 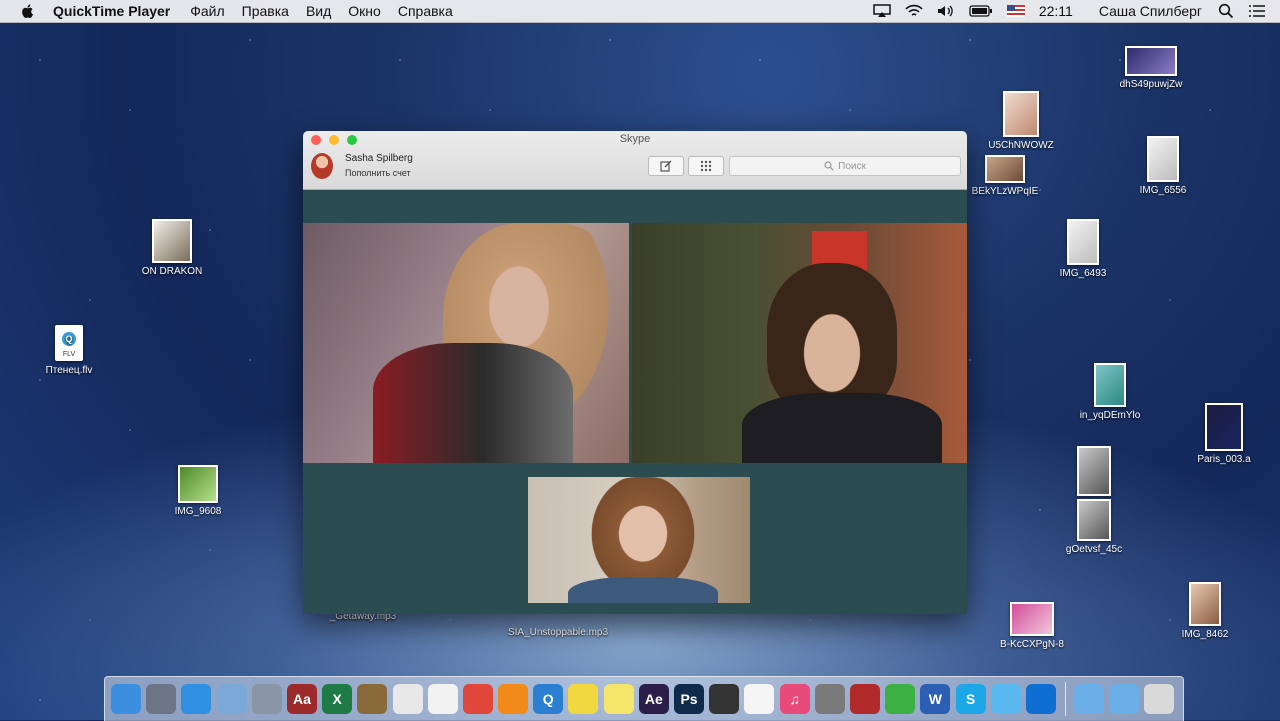 I want to click on desktop-icon: Paris_003.a, so click(x=1224, y=434).